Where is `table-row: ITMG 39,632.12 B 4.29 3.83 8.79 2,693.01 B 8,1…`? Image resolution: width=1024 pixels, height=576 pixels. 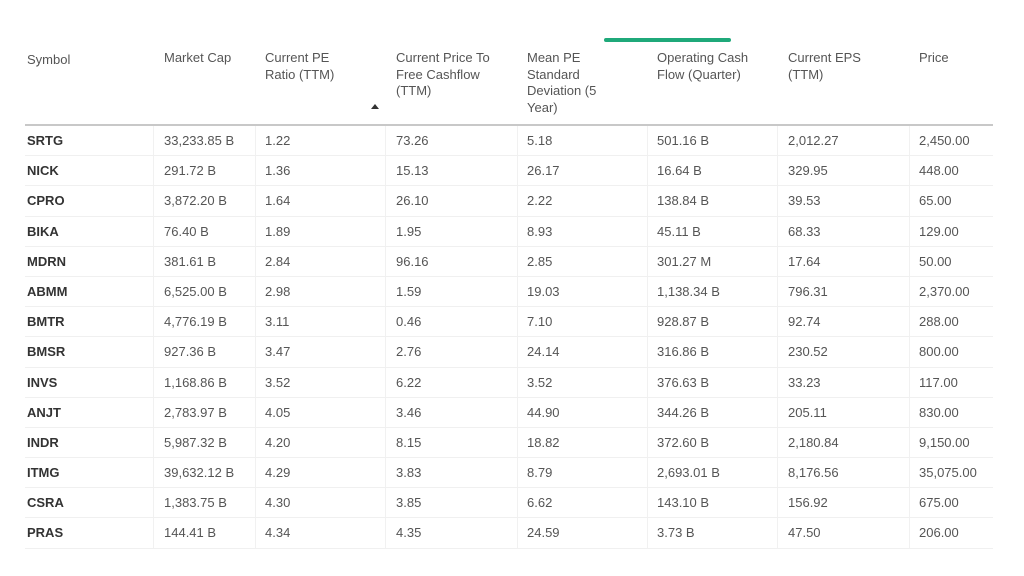
table-row: ITMG 39,632.12 B 4.29 3.83 8.79 2,693.01 B 8,1… is located at coordinates (509, 473).